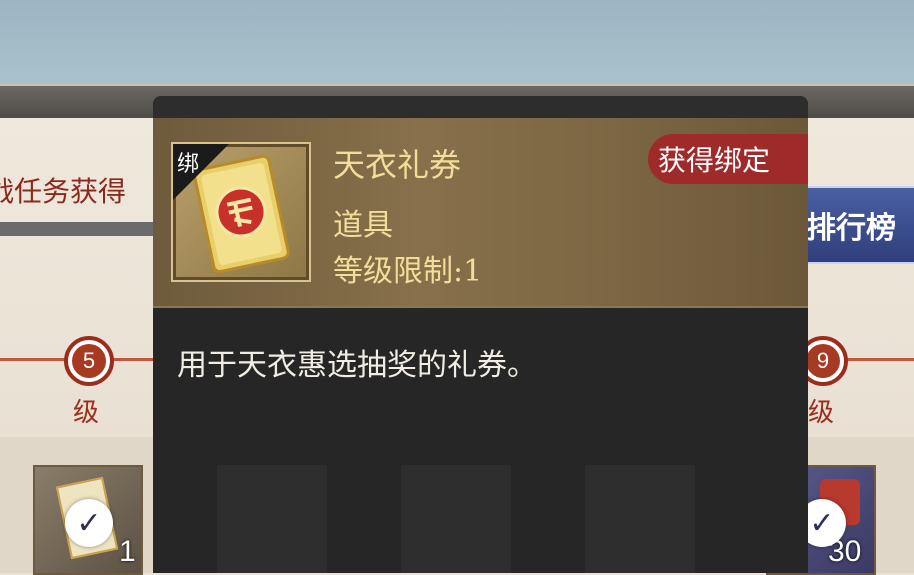  What do you see at coordinates (480, 107) in the screenshot?
I see `tooltip-top-bar` at bounding box center [480, 107].